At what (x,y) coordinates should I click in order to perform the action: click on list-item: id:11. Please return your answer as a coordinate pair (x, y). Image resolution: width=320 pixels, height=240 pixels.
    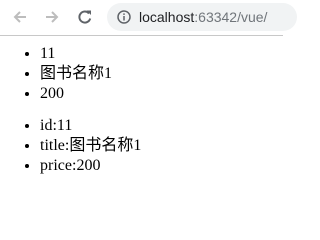
    Looking at the image, I should click on (161, 126).